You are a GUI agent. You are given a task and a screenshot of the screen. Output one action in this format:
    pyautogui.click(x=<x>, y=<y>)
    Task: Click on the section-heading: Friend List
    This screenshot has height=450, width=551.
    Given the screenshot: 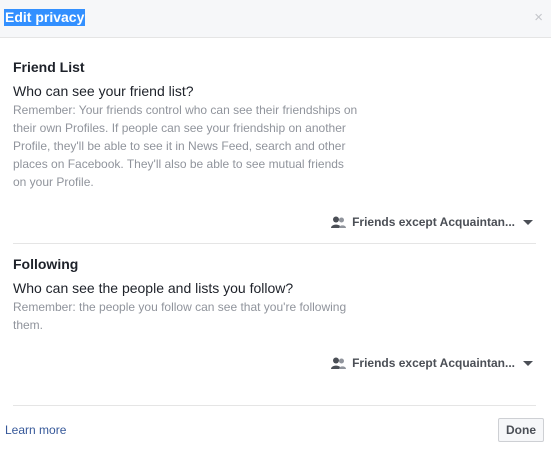 What is the action you would take?
    pyautogui.click(x=49, y=67)
    